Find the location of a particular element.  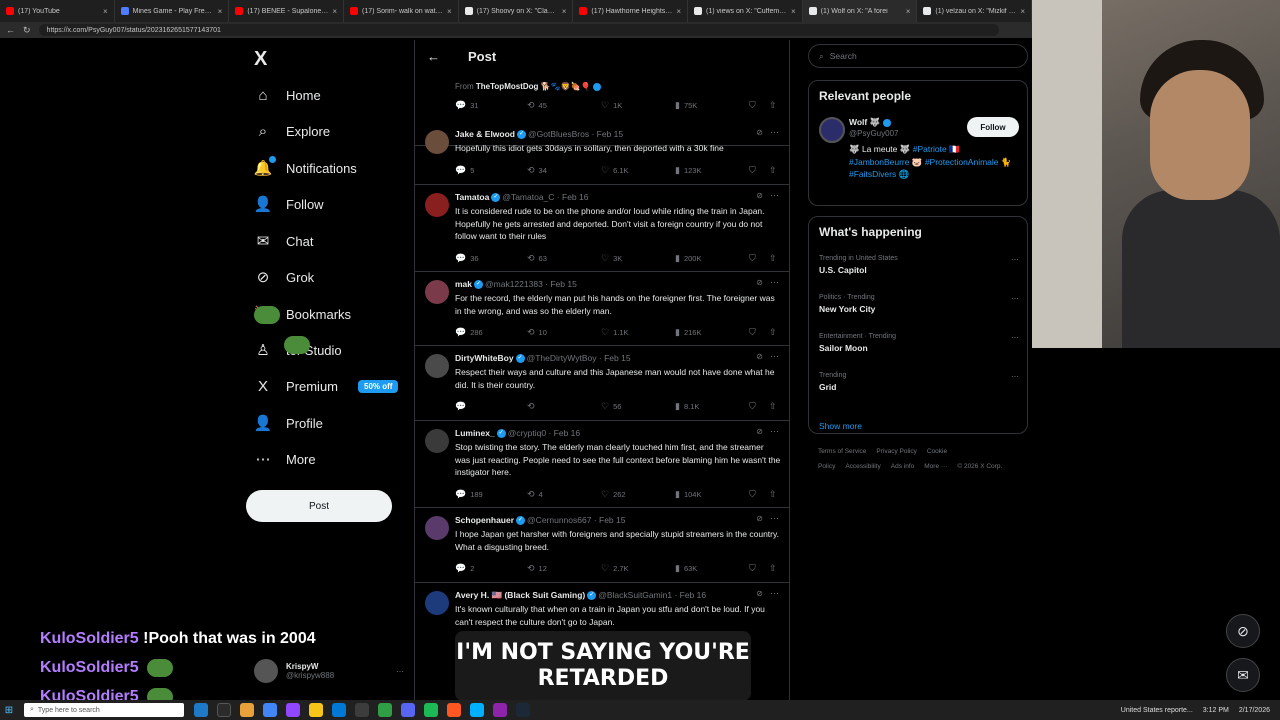

repost-button: ⟲ 10 is located at coordinates (537, 332).